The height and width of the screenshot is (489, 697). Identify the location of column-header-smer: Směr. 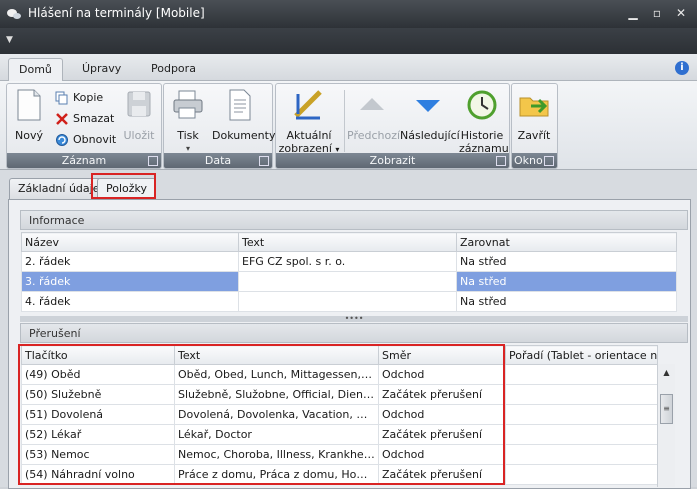
(442, 355).